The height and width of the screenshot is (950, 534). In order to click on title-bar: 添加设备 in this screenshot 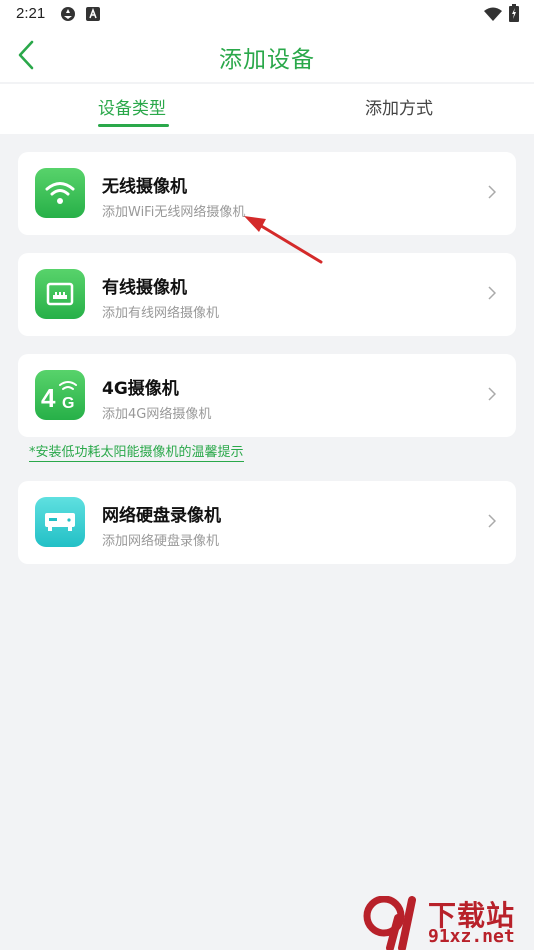, I will do `click(267, 55)`.